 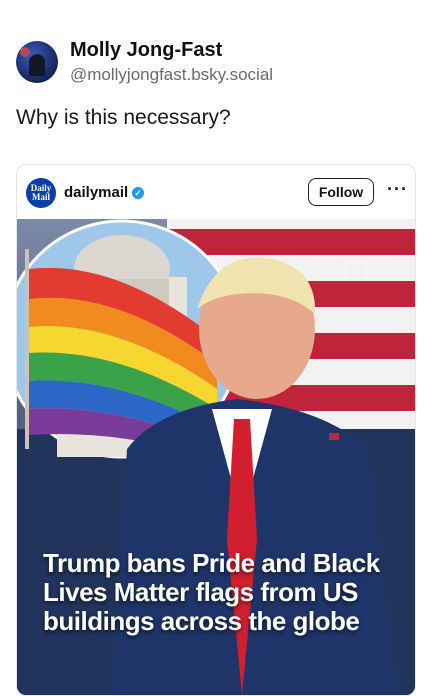 What do you see at coordinates (138, 193) in the screenshot?
I see `verified-badge-icon: ✓` at bounding box center [138, 193].